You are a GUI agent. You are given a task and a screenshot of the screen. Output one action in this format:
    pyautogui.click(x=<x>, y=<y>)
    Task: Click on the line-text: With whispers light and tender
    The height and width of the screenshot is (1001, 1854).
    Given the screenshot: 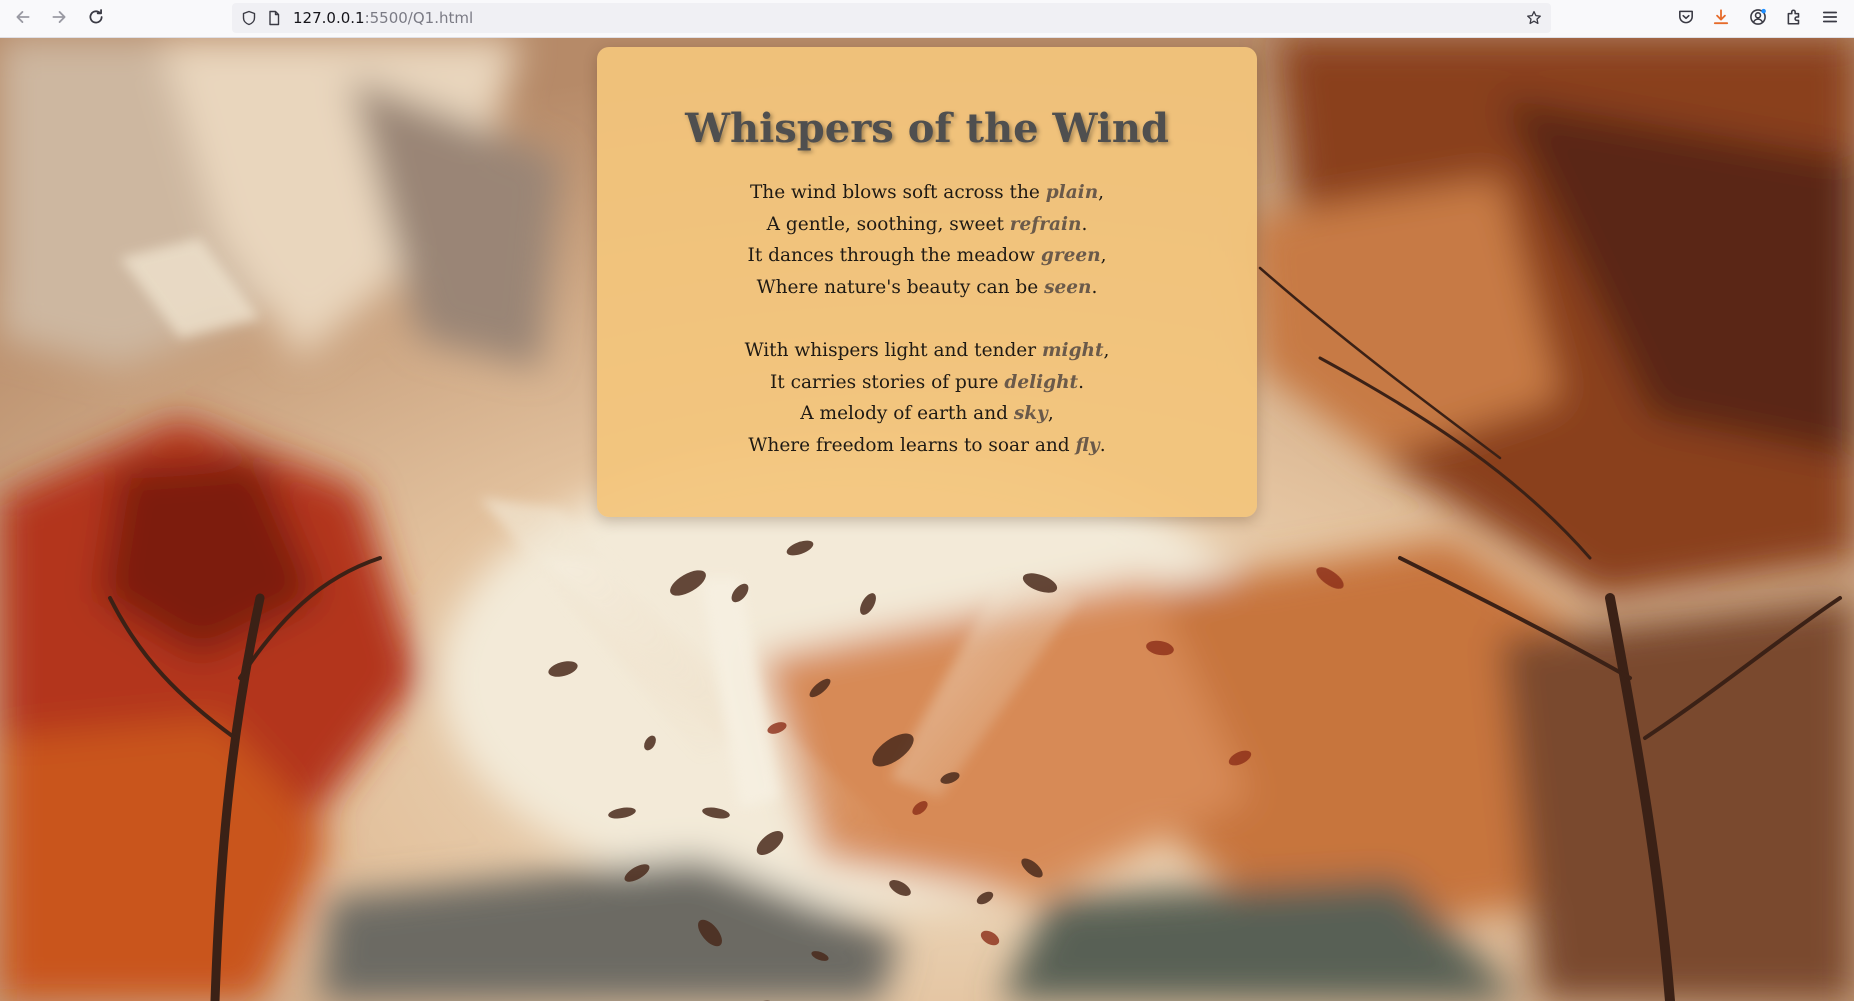 What is the action you would take?
    pyautogui.click(x=893, y=350)
    